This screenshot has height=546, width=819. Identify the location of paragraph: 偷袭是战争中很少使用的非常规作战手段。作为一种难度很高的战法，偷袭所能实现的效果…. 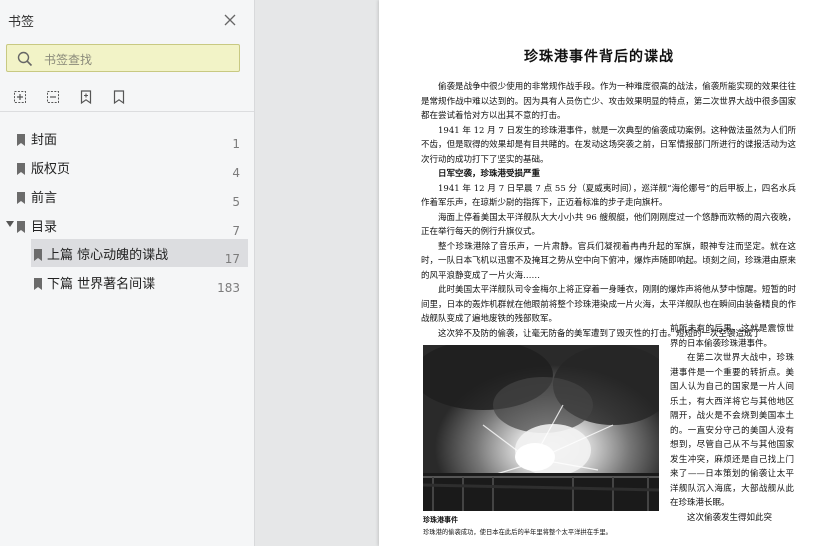
(608, 101).